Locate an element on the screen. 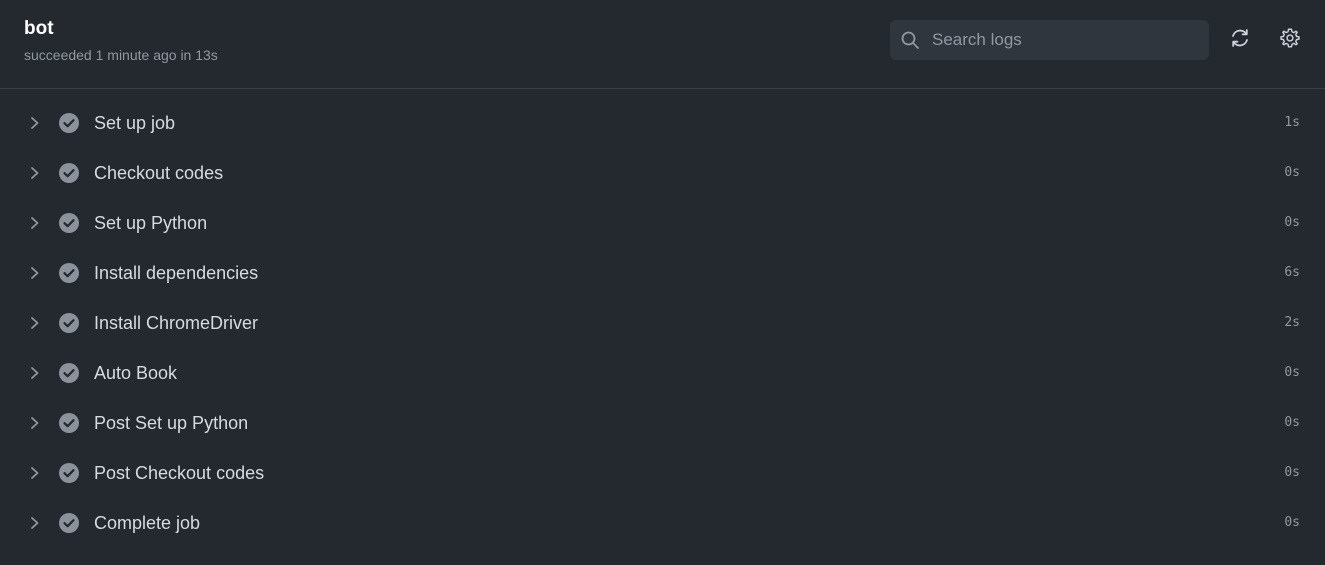 The height and width of the screenshot is (565, 1325). step-row: Set up Python 0s is located at coordinates (662, 223).